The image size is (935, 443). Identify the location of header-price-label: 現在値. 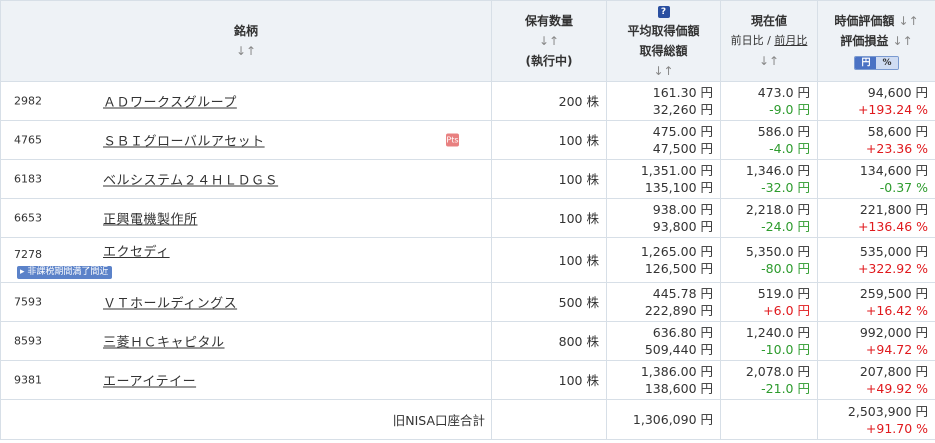
(768, 21).